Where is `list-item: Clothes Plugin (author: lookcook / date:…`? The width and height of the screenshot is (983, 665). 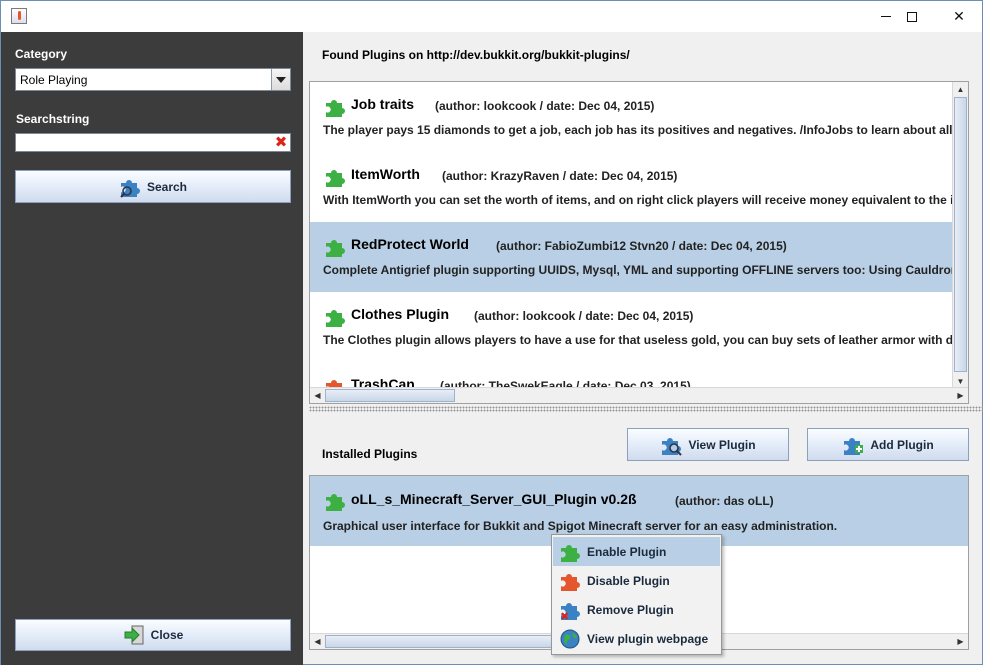
list-item: Clothes Plugin (author: lookcook / date:… is located at coordinates (639, 327).